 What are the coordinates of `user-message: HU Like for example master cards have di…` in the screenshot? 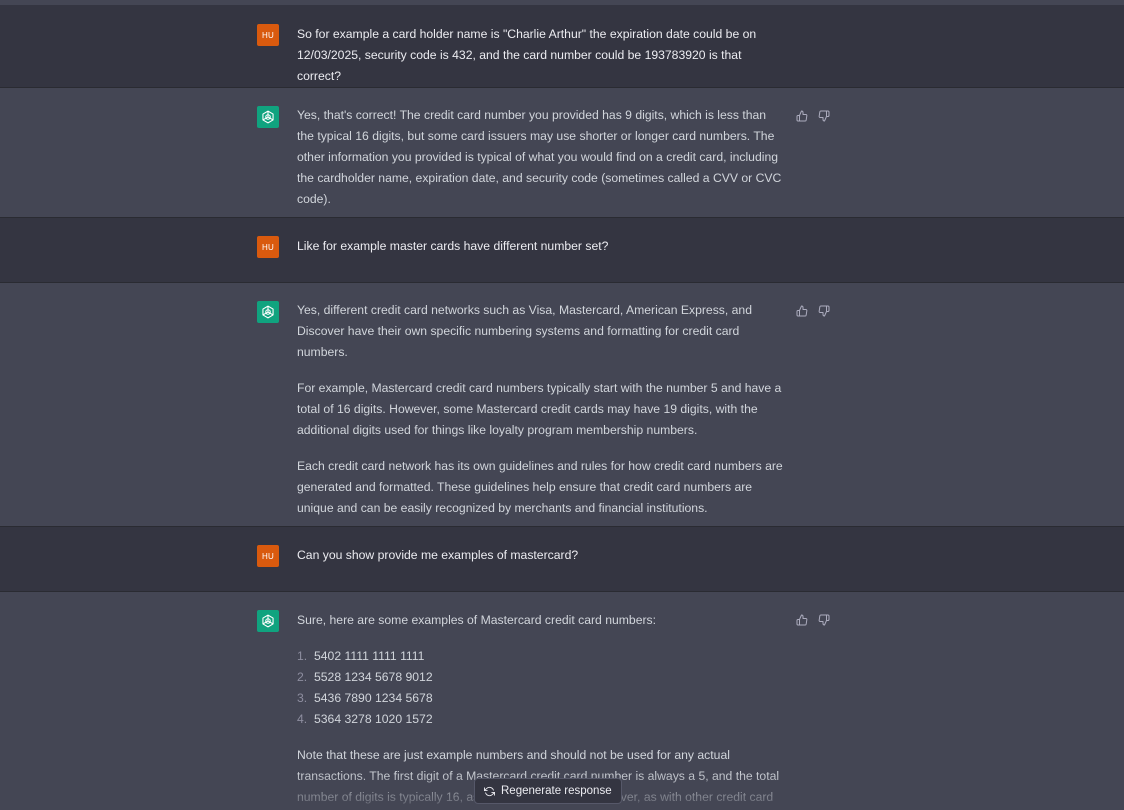 It's located at (562, 250).